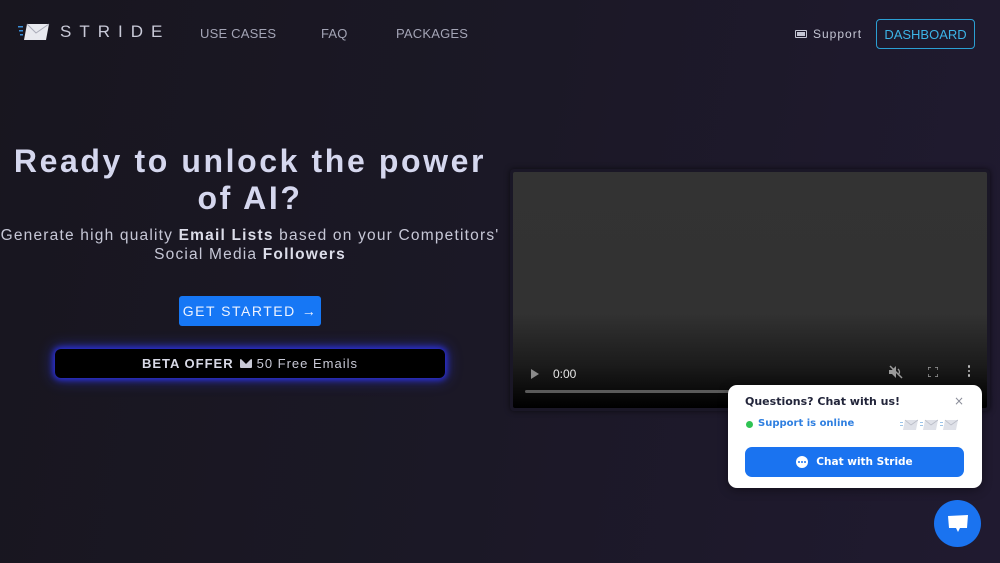  Describe the element at coordinates (307, 363) in the screenshot. I see `beta-offer-text: 50 Free Emails` at that location.